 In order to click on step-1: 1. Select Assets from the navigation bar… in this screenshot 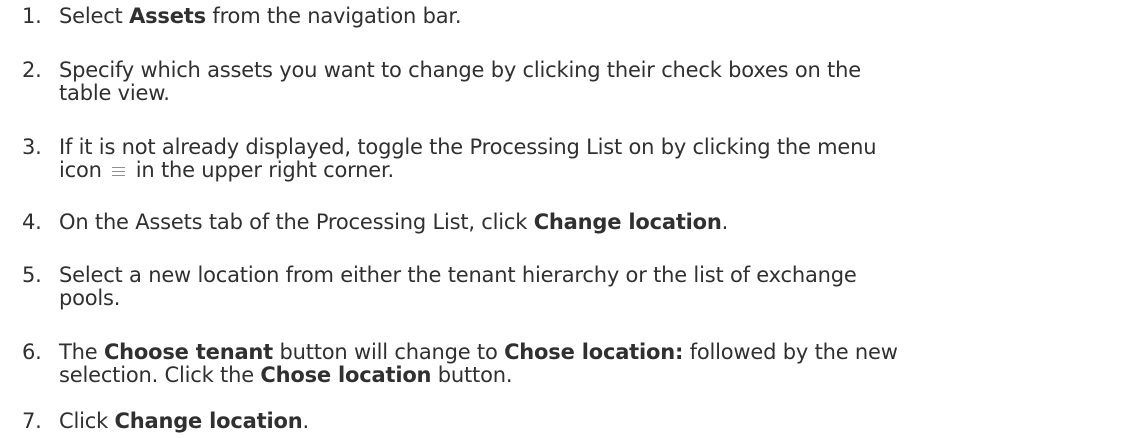, I will do `click(572, 16)`.